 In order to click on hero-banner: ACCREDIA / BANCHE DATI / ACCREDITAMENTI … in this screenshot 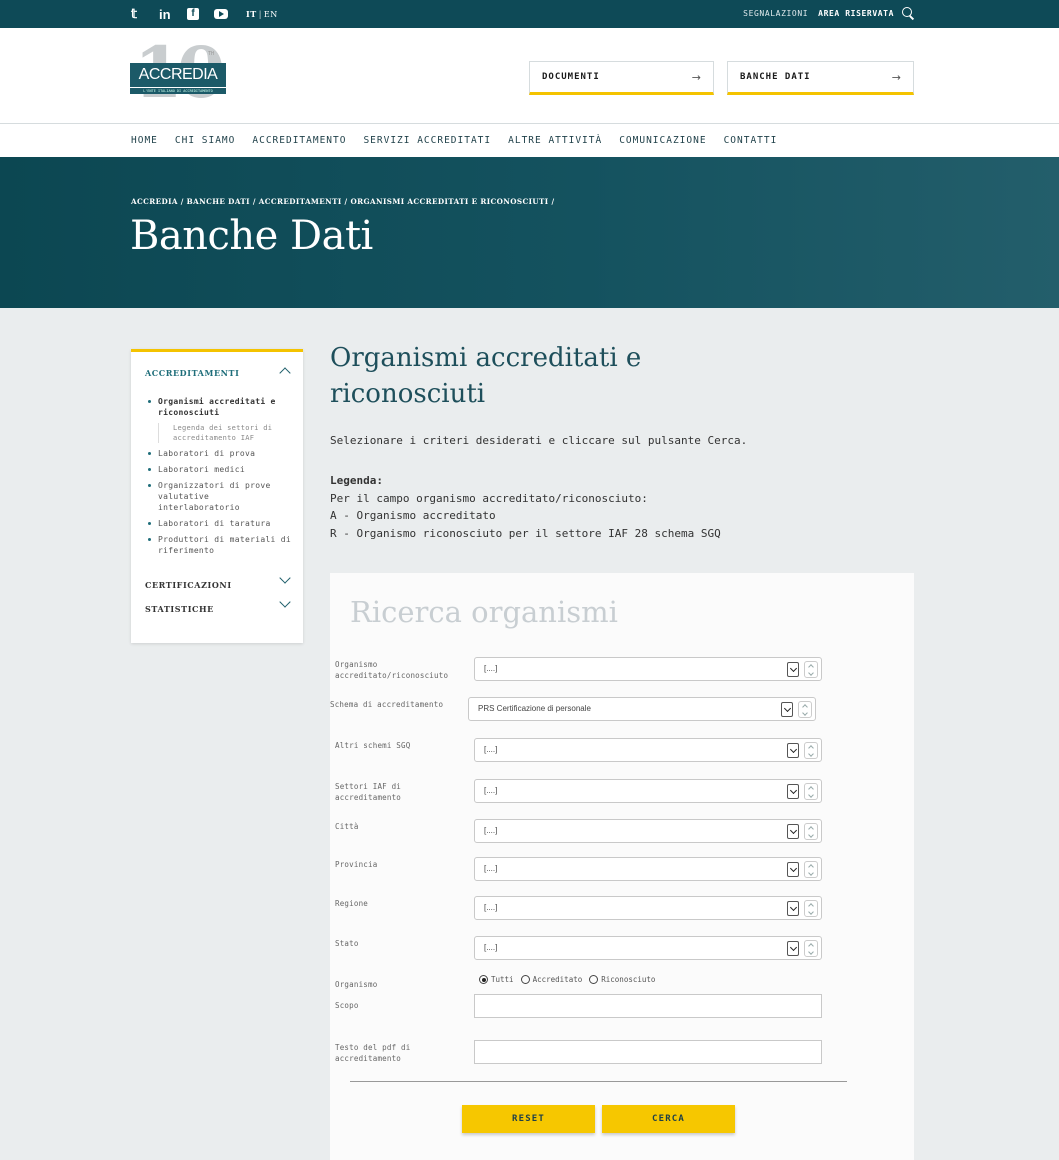, I will do `click(529, 232)`.